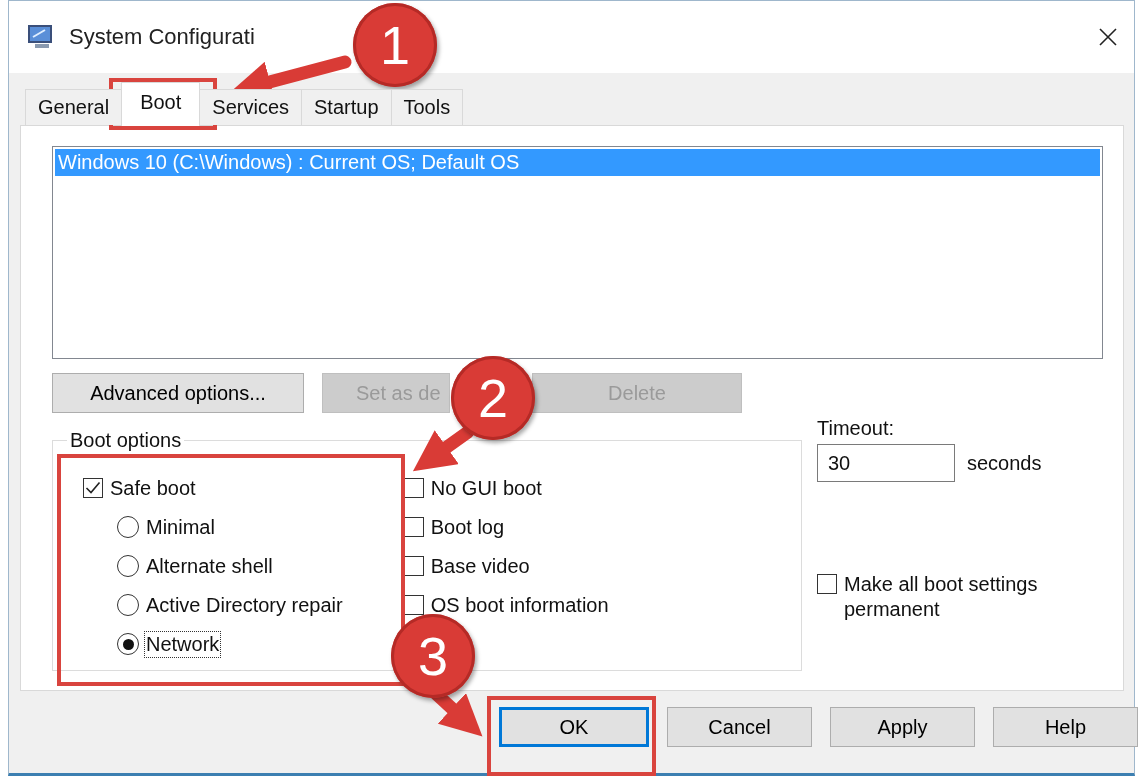 This screenshot has width=1143, height=776. What do you see at coordinates (41, 37) in the screenshot?
I see `monitor-icon` at bounding box center [41, 37].